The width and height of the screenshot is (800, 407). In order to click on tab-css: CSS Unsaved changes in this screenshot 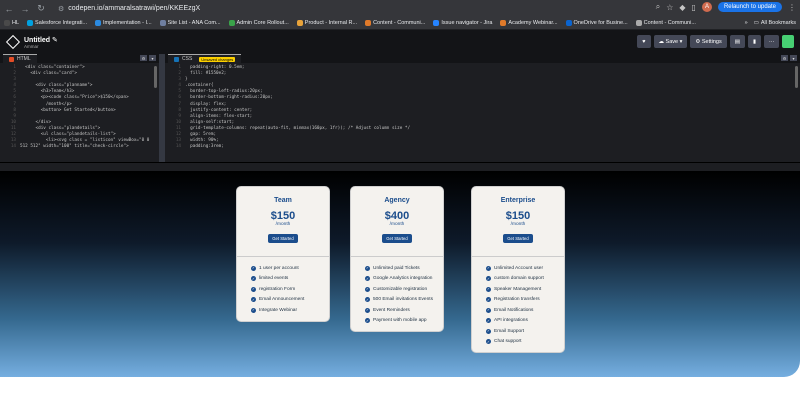, I will do `click(205, 58)`.